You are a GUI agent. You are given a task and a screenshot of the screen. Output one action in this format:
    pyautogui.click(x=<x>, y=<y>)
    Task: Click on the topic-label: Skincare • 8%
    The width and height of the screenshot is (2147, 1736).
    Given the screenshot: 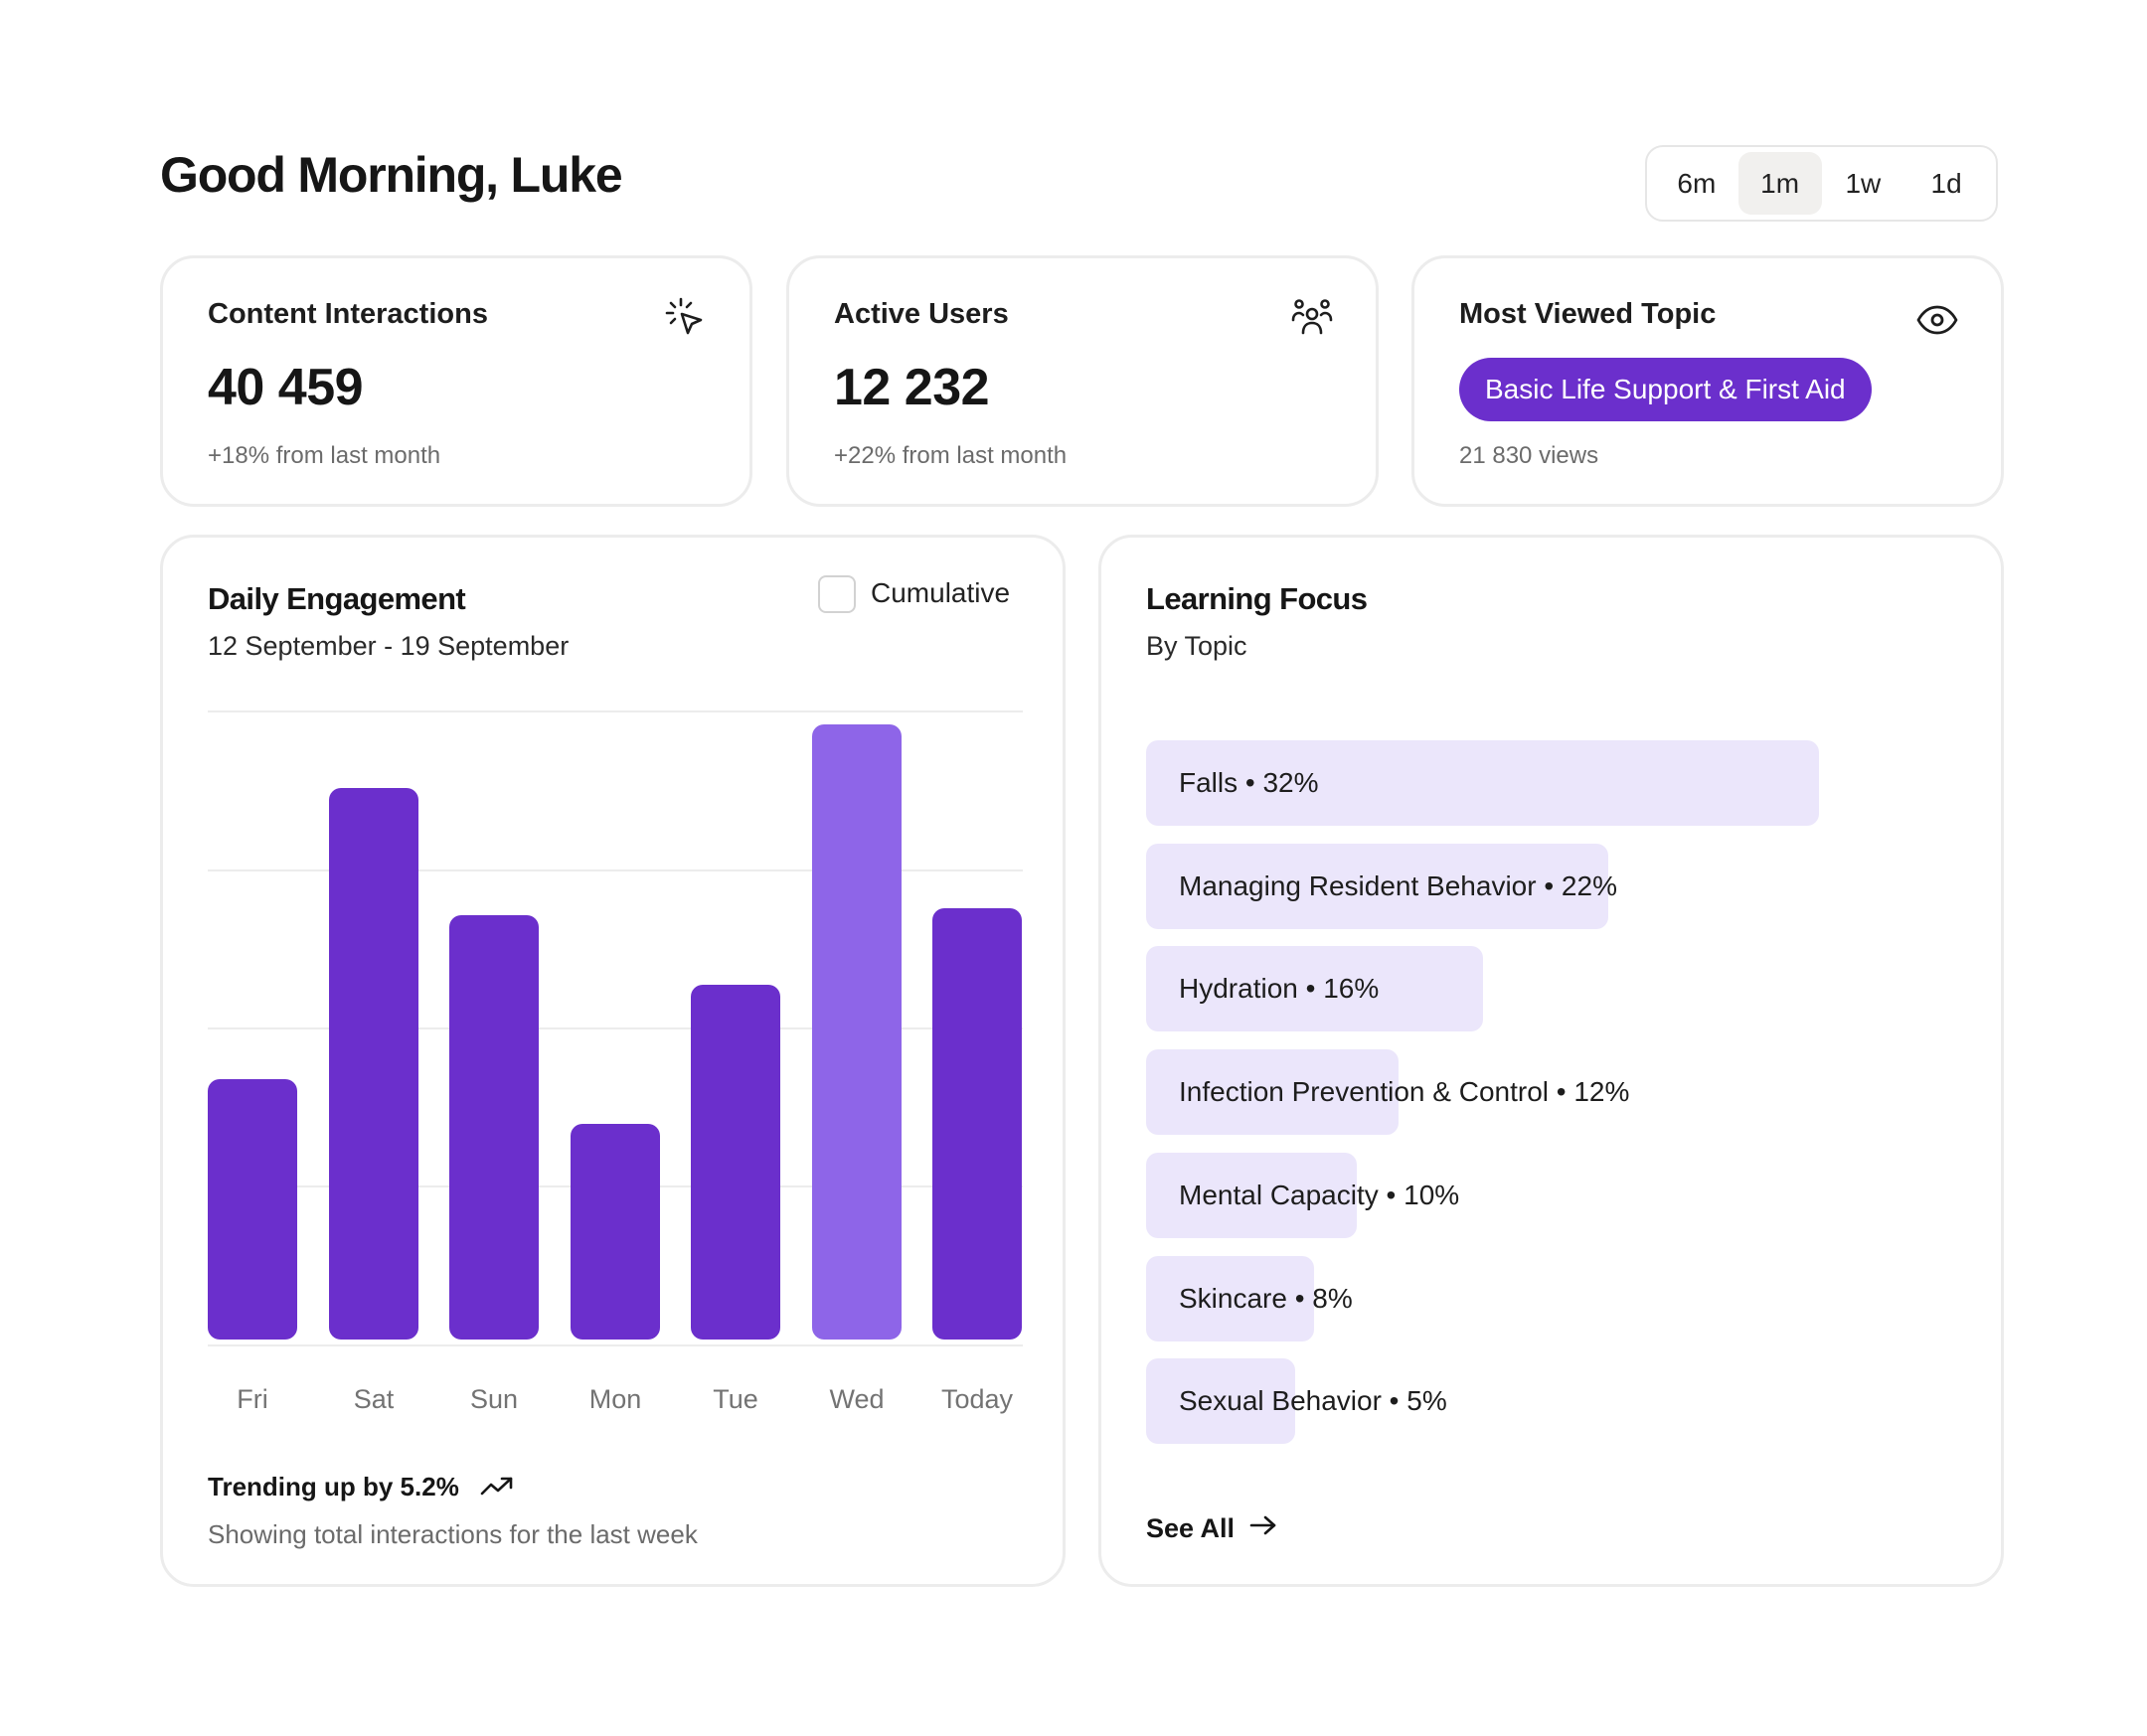 What is the action you would take?
    pyautogui.click(x=1266, y=1298)
    